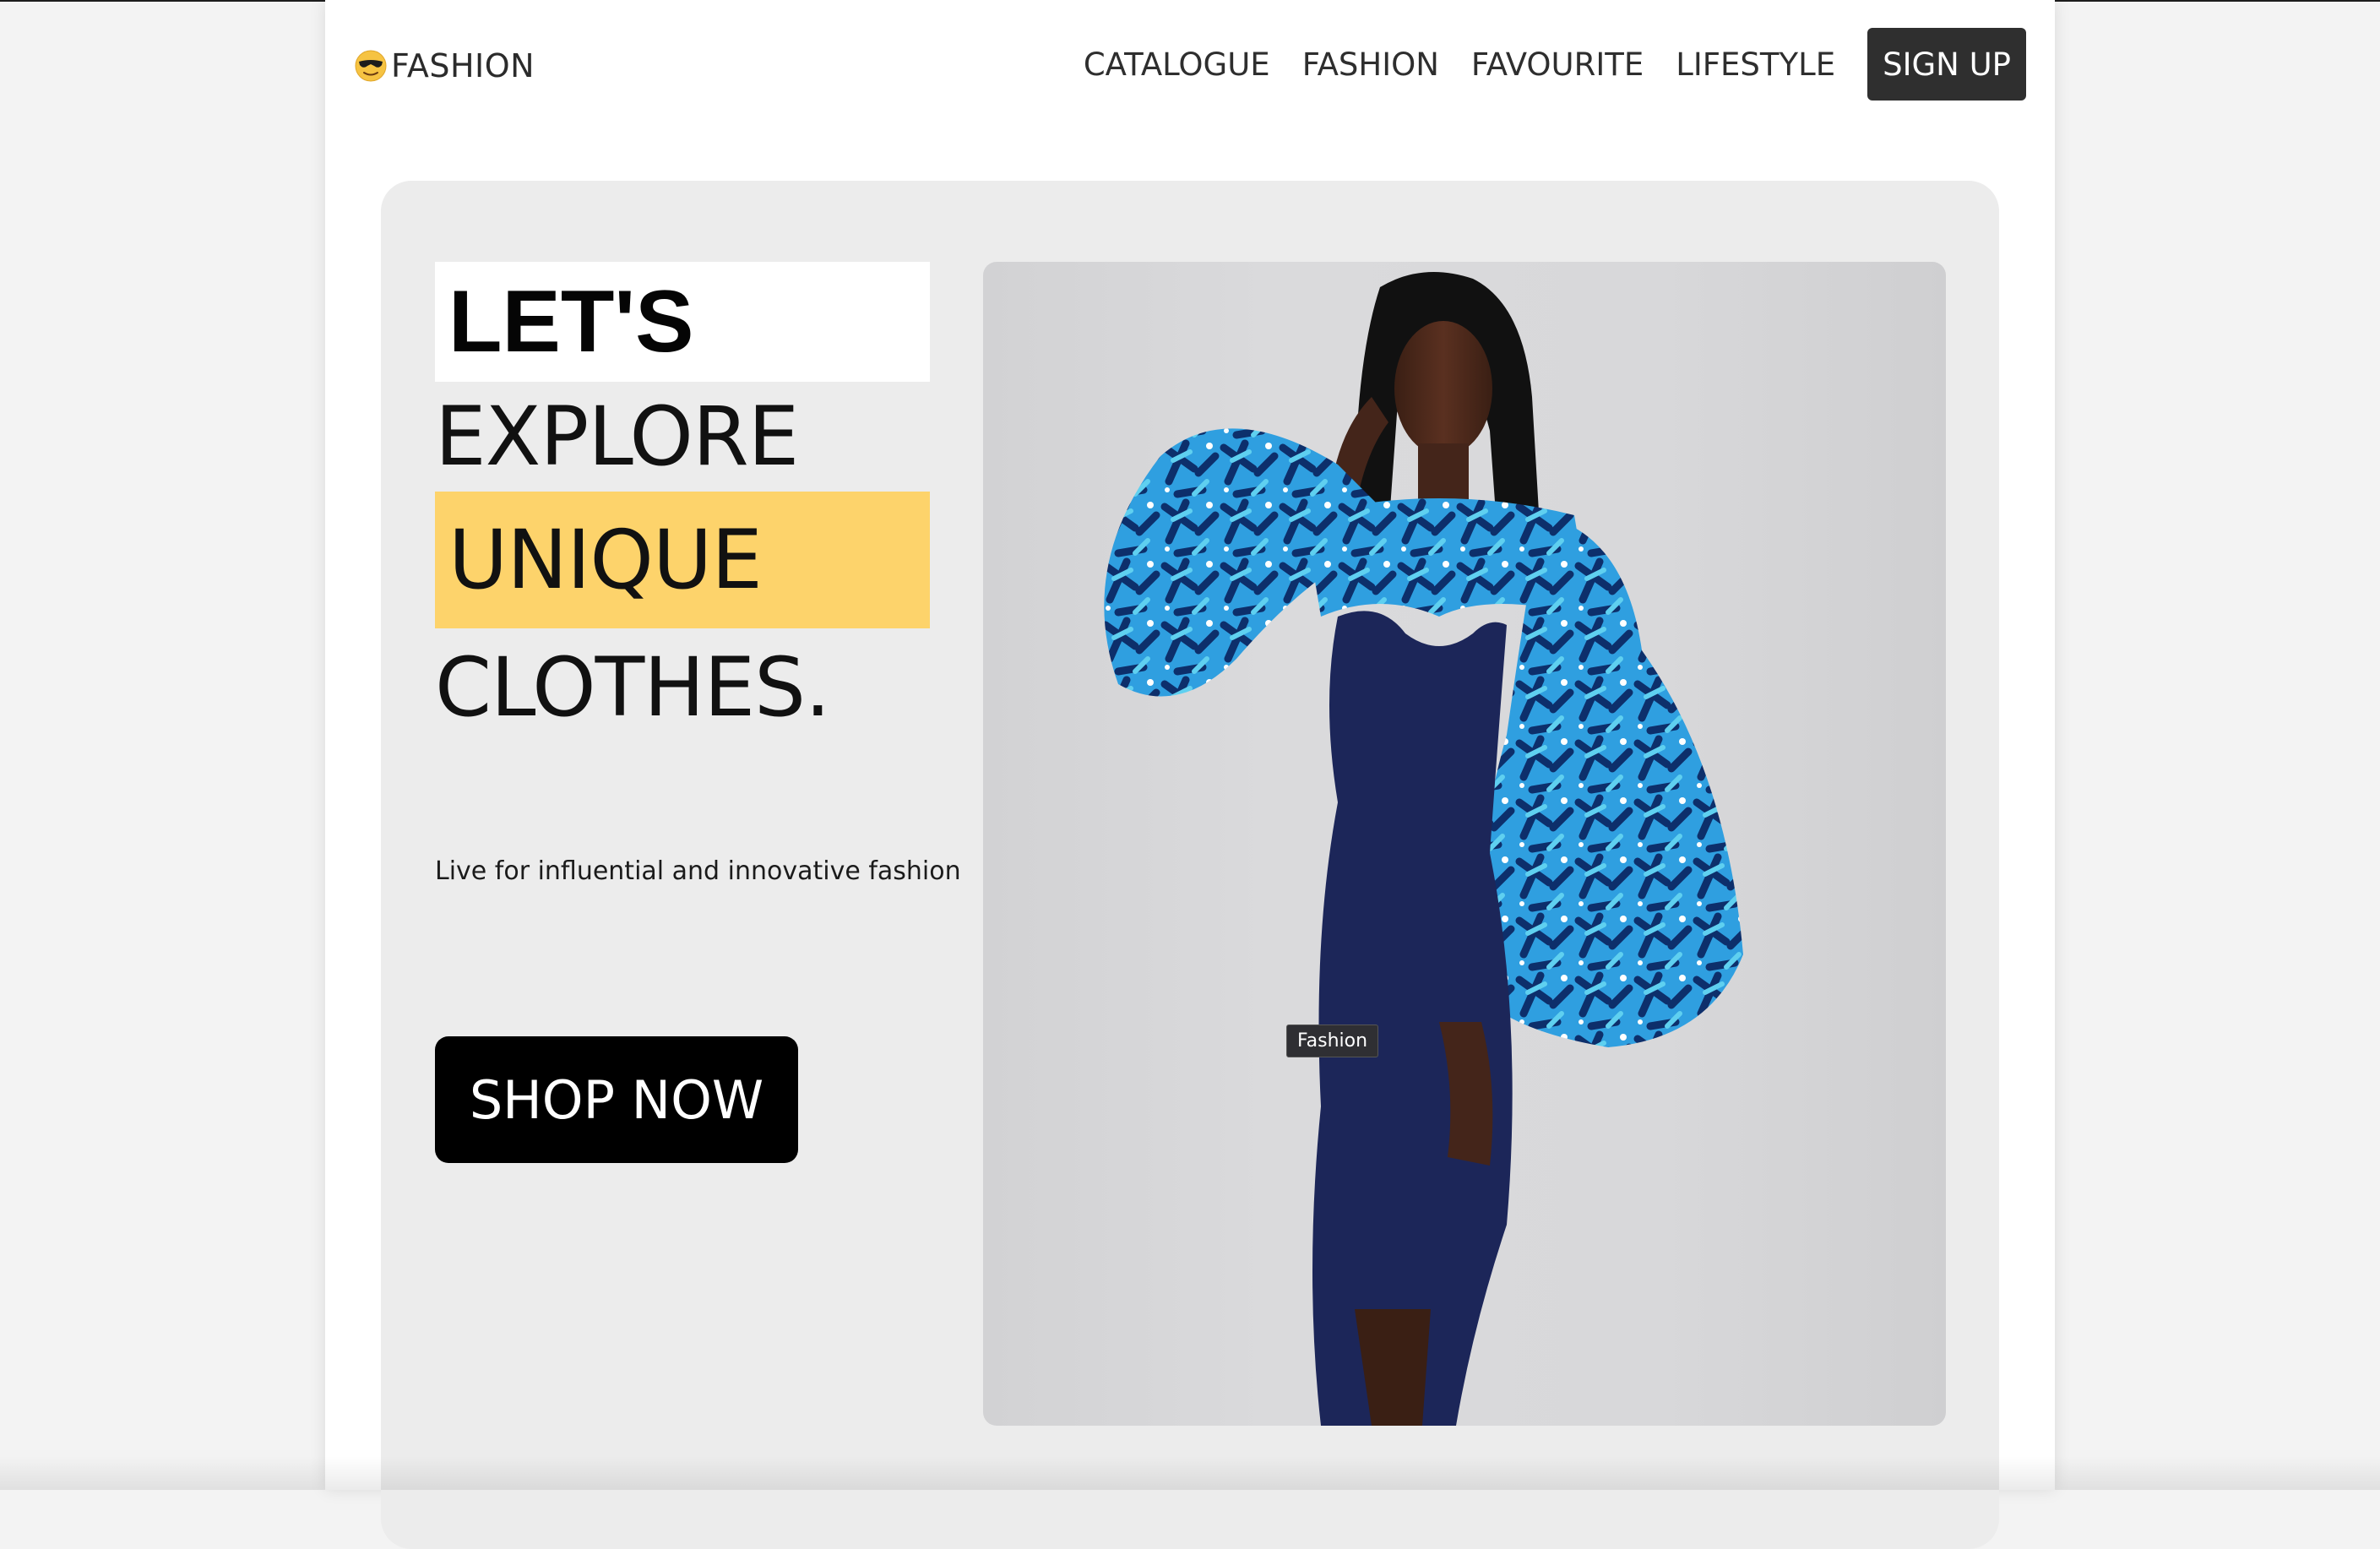 This screenshot has width=2380, height=1549. Describe the element at coordinates (371, 66) in the screenshot. I see `sunglasses-face-icon` at that location.